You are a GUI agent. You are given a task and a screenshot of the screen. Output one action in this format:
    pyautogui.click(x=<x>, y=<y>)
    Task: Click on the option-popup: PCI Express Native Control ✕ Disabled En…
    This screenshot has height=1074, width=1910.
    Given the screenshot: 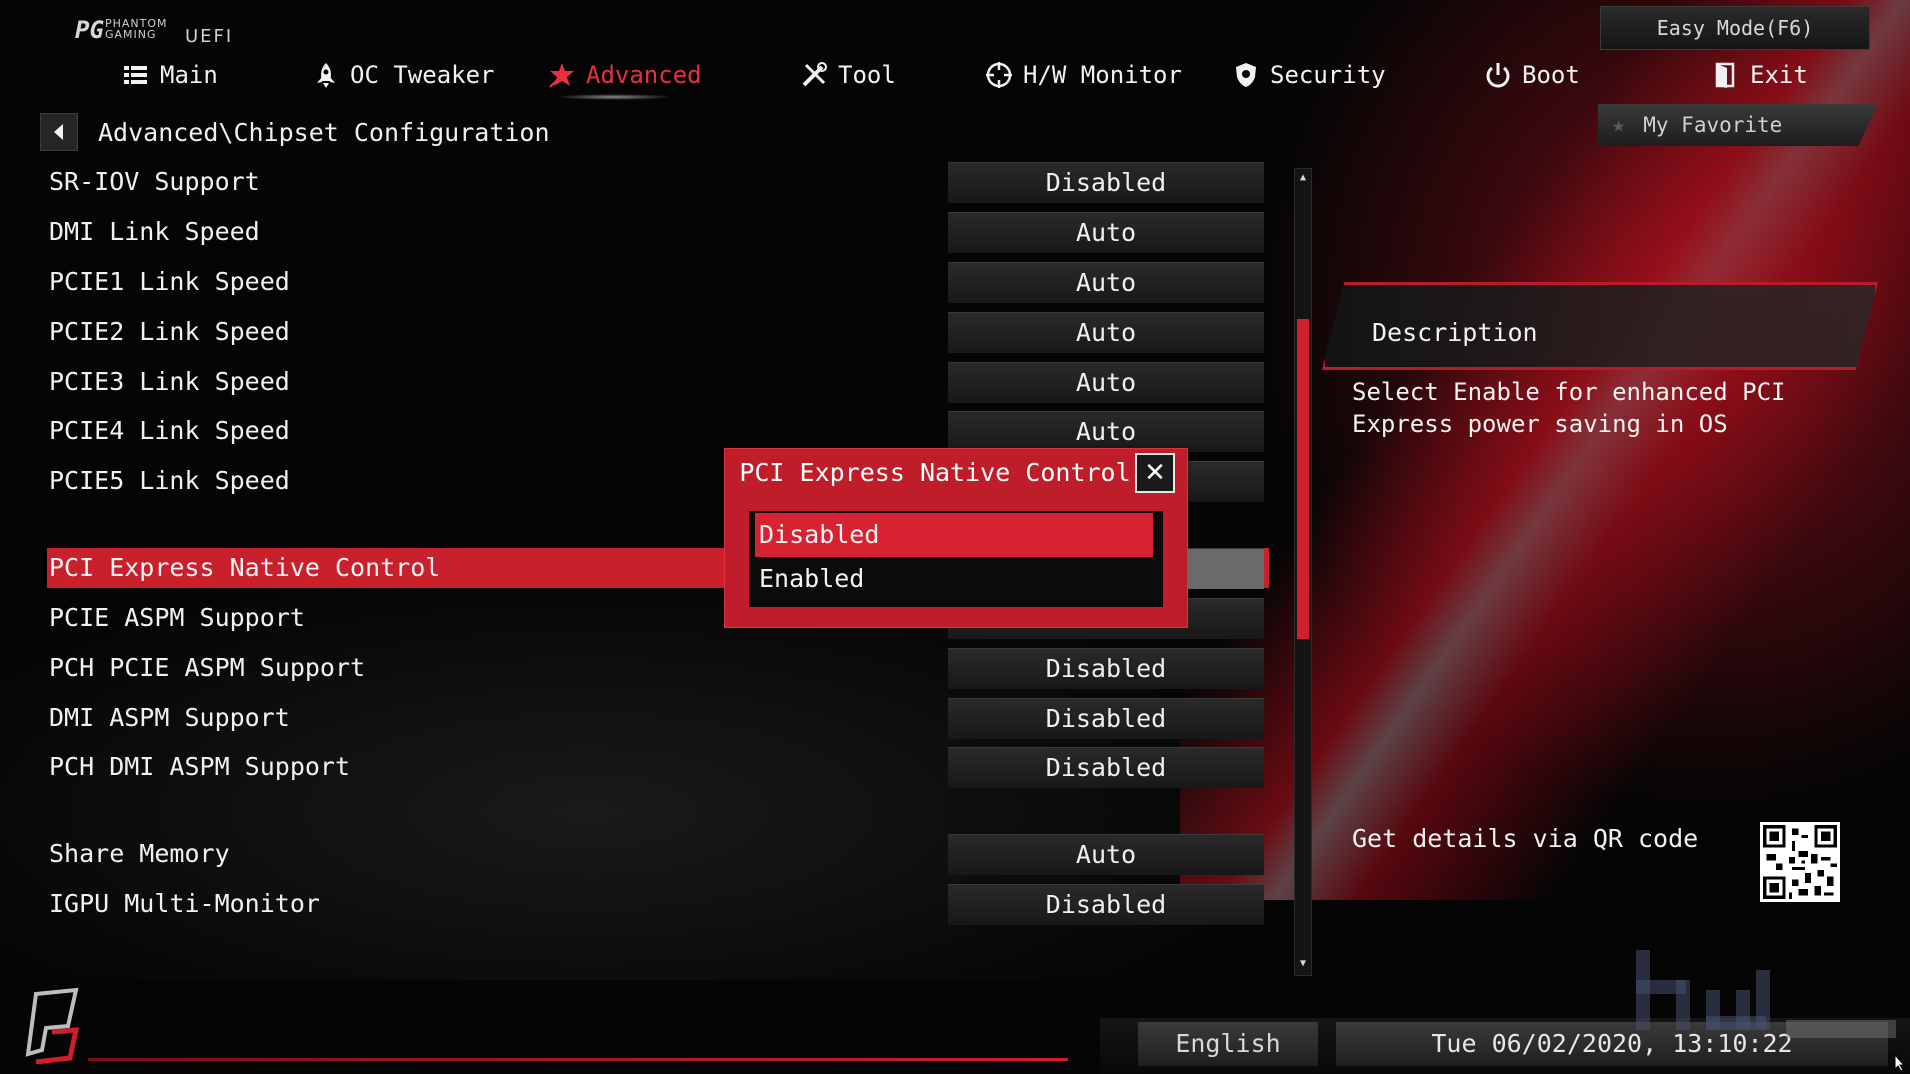 What is the action you would take?
    pyautogui.click(x=956, y=538)
    